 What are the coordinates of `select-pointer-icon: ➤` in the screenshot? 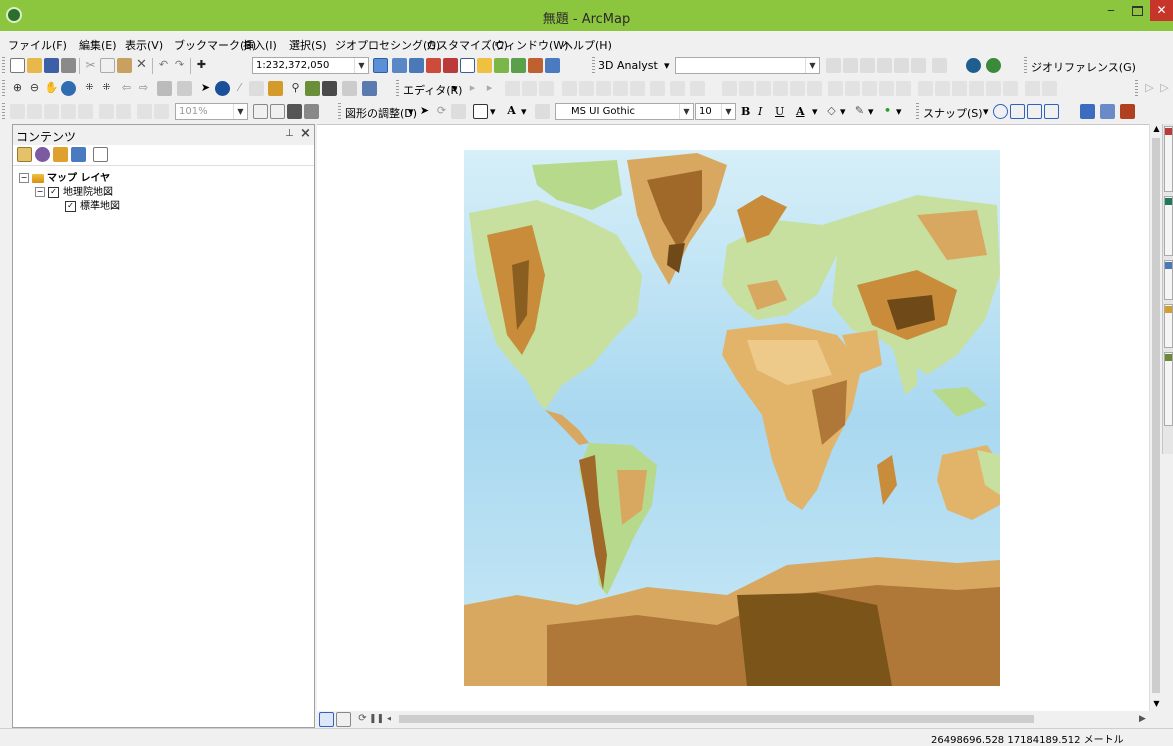 It's located at (424, 111).